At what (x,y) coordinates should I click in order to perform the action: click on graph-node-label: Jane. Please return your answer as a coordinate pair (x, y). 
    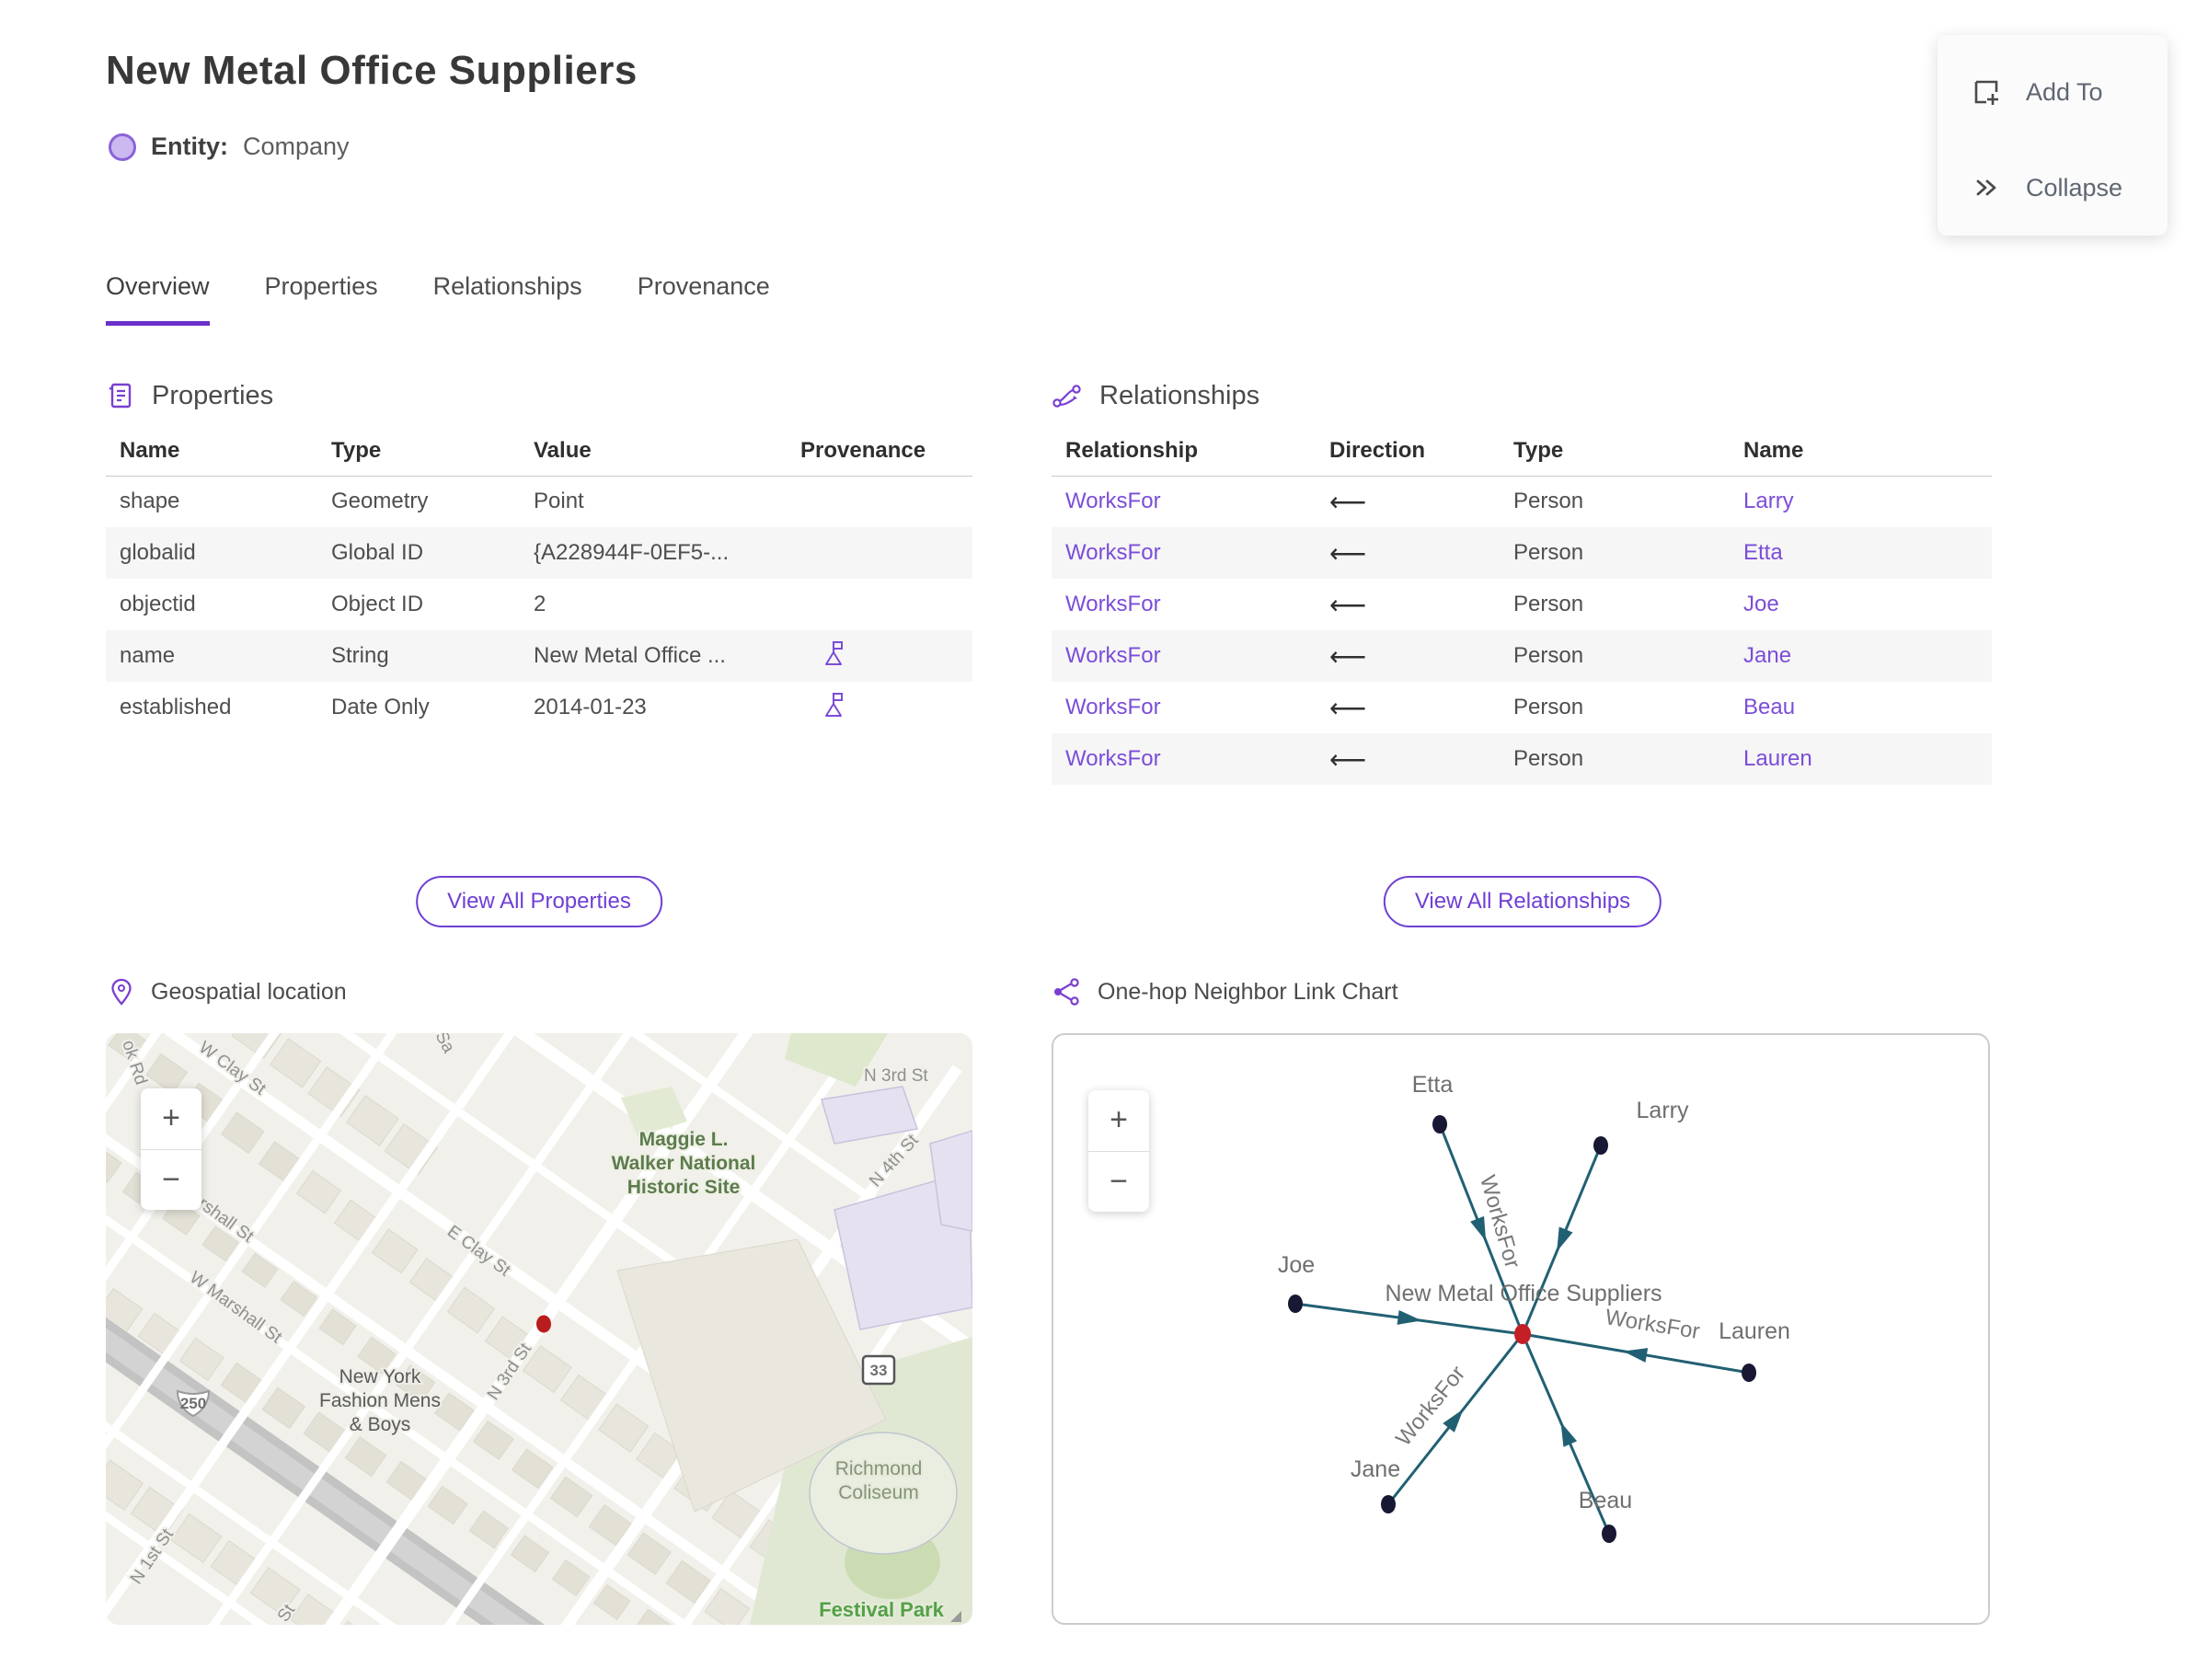
    Looking at the image, I should click on (1375, 1469).